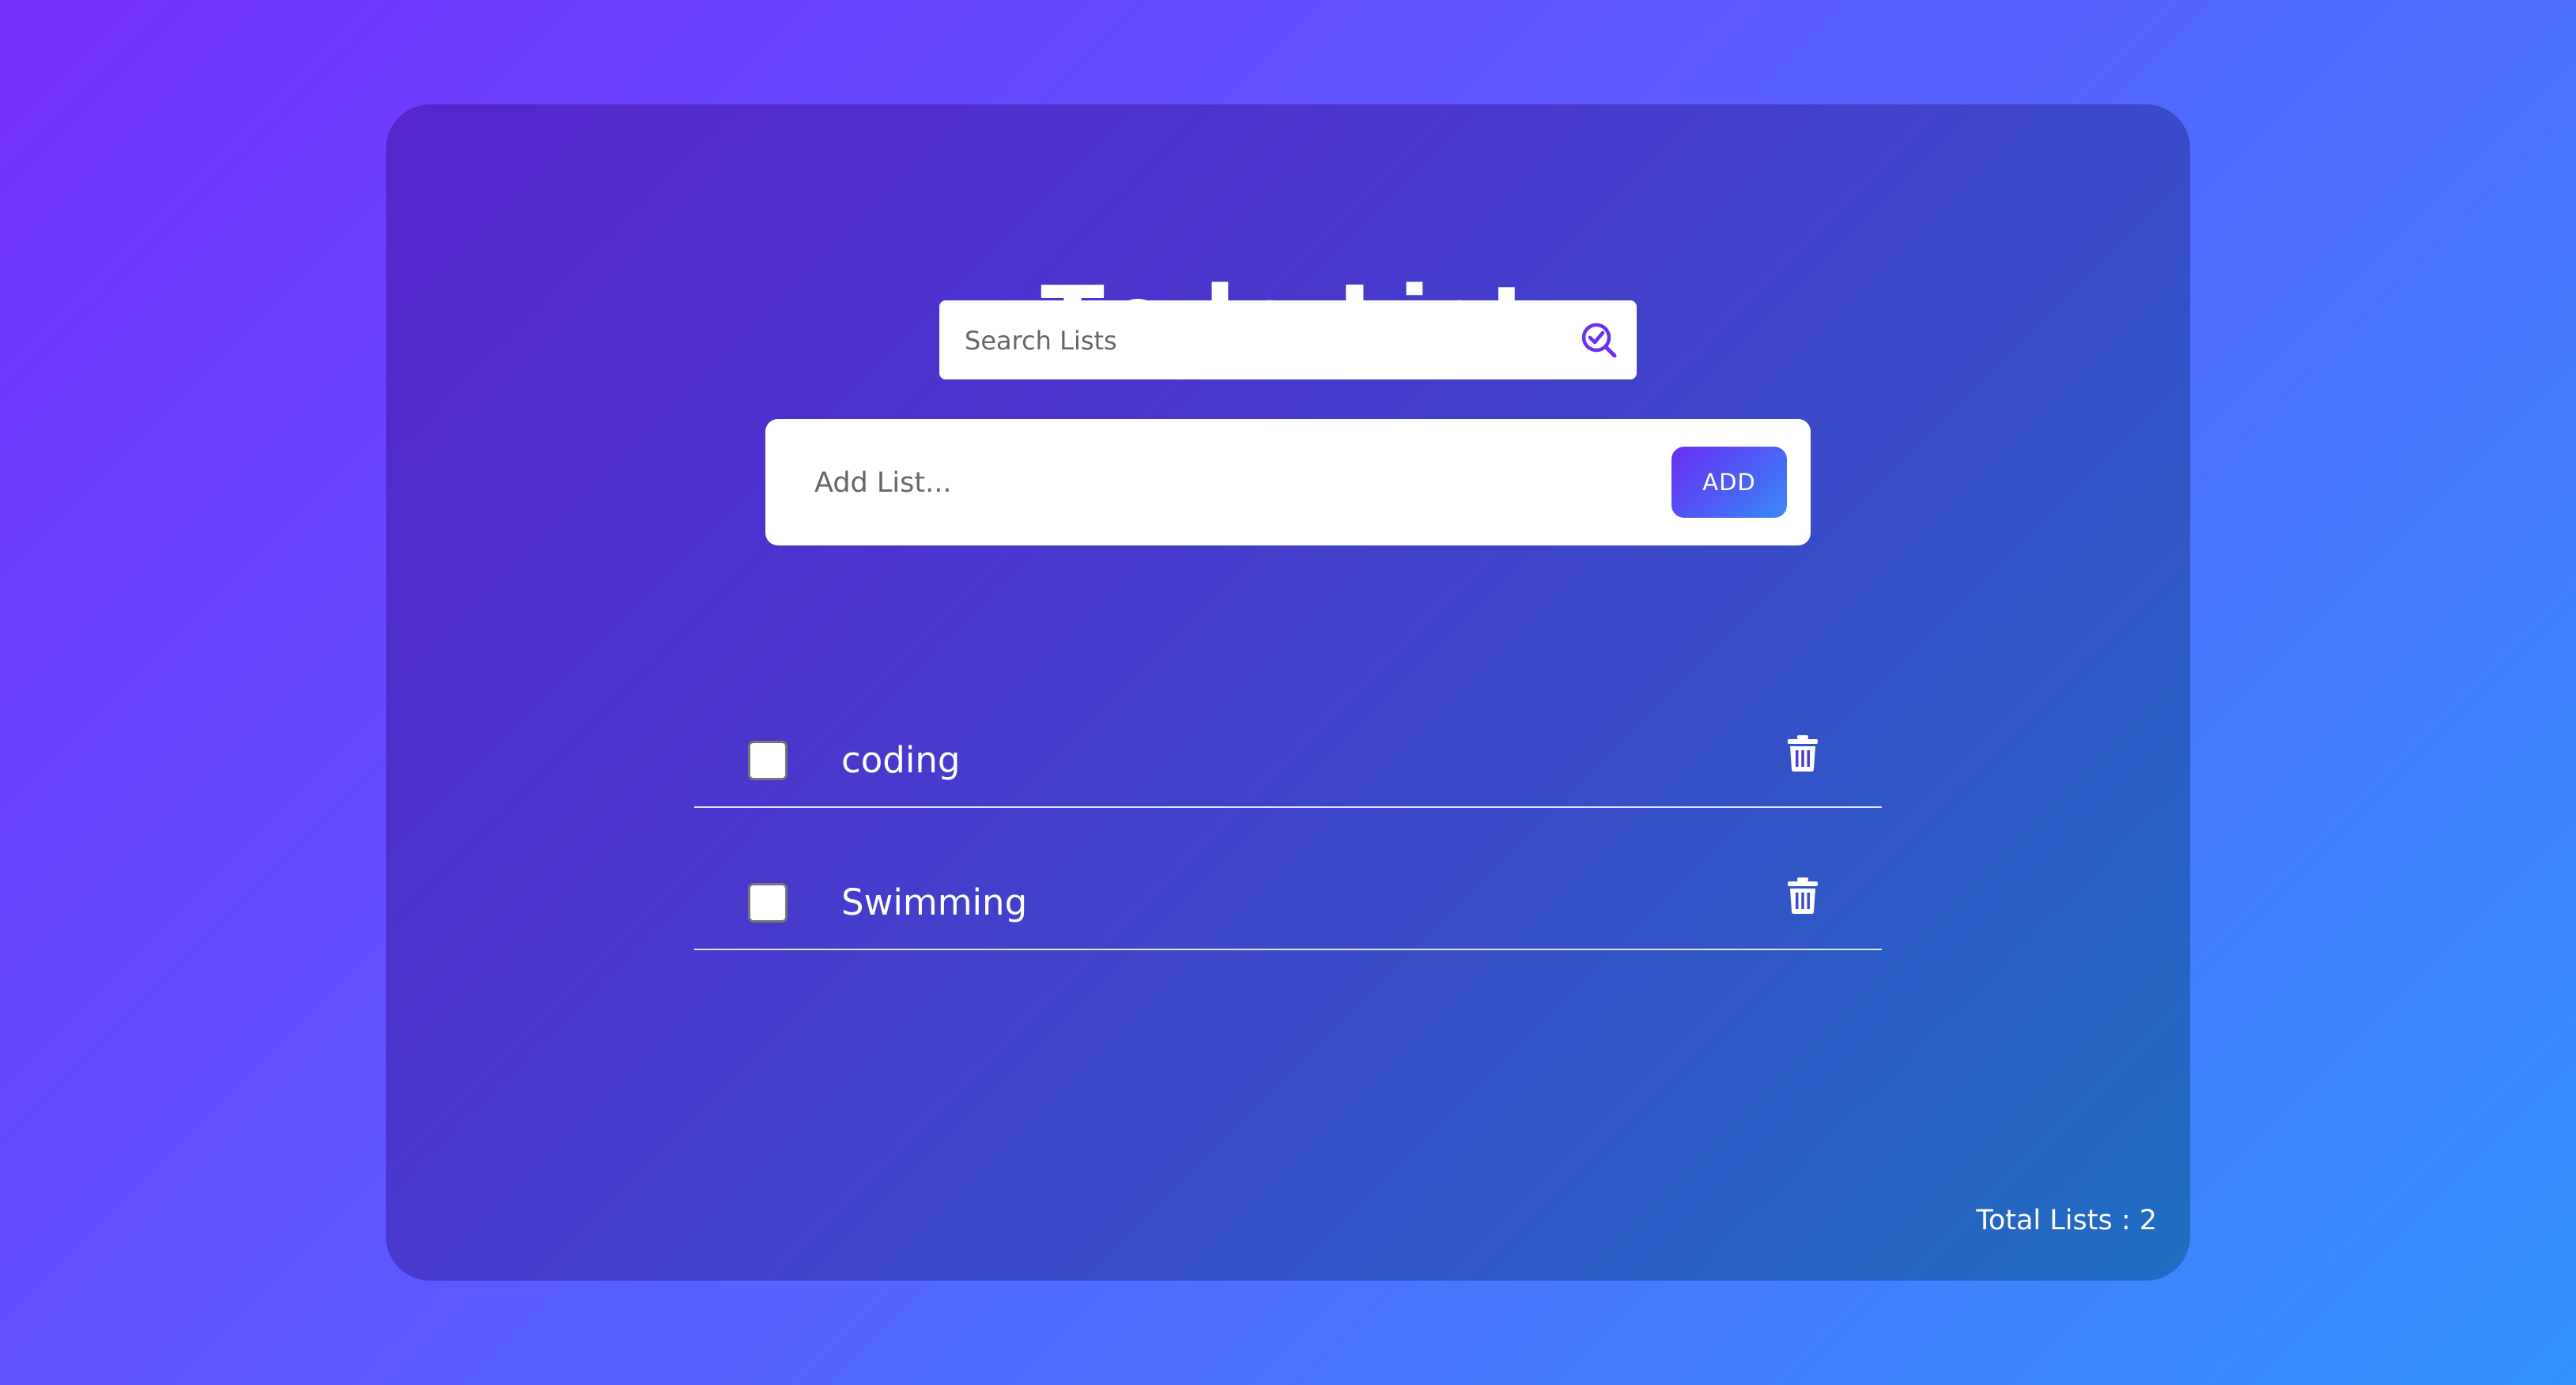  I want to click on search-check-icon, so click(1599, 340).